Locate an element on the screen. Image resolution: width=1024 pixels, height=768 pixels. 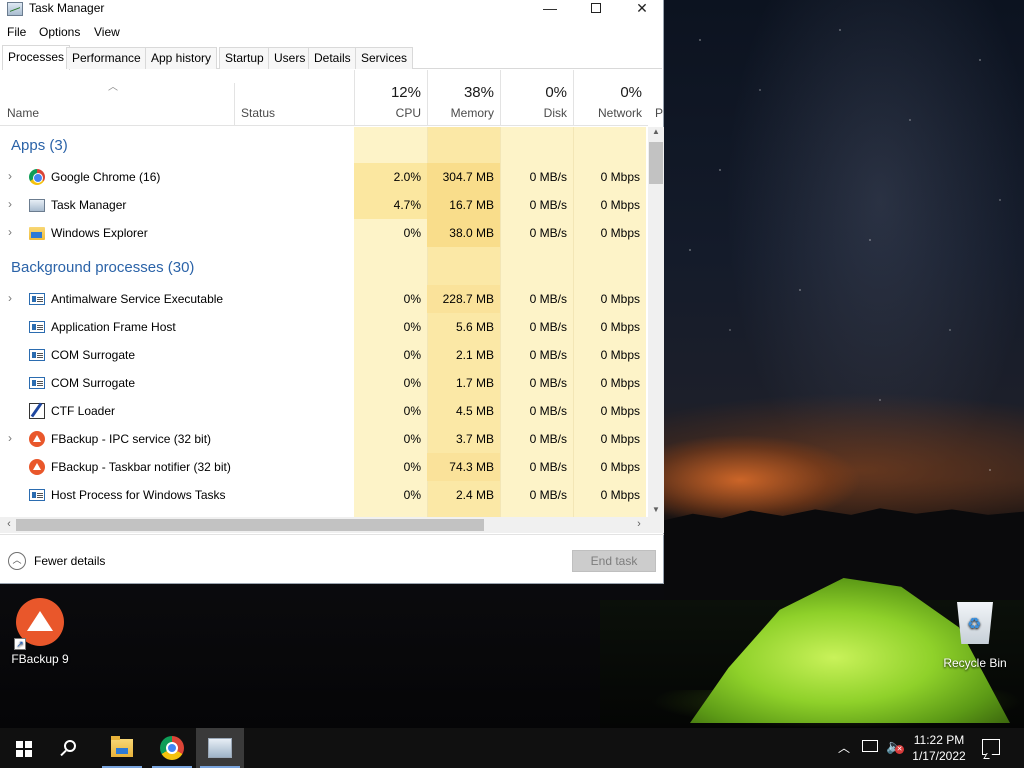
menu-options: Options is located at coordinates (59, 32).